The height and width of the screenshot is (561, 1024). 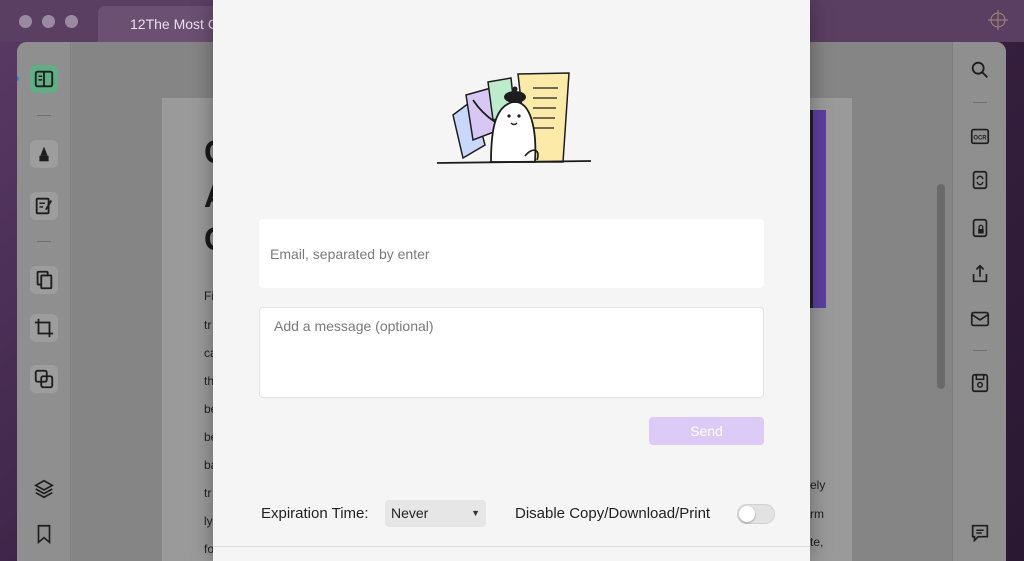 What do you see at coordinates (511, 546) in the screenshot?
I see `dialog-divider` at bounding box center [511, 546].